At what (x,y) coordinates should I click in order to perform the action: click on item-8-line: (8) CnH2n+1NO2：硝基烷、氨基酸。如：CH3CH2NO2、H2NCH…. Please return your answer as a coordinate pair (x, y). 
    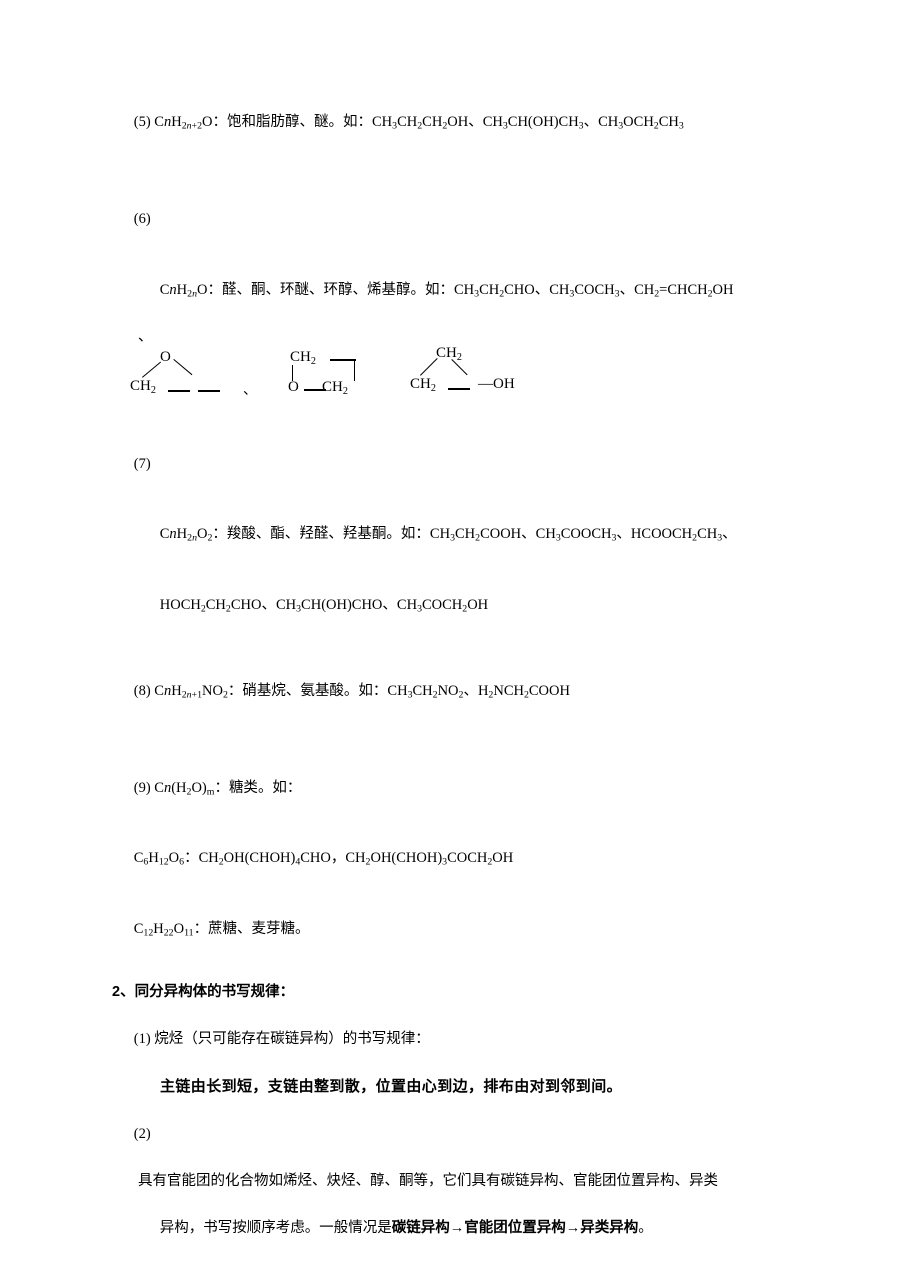
    Looking at the image, I should click on (351, 692).